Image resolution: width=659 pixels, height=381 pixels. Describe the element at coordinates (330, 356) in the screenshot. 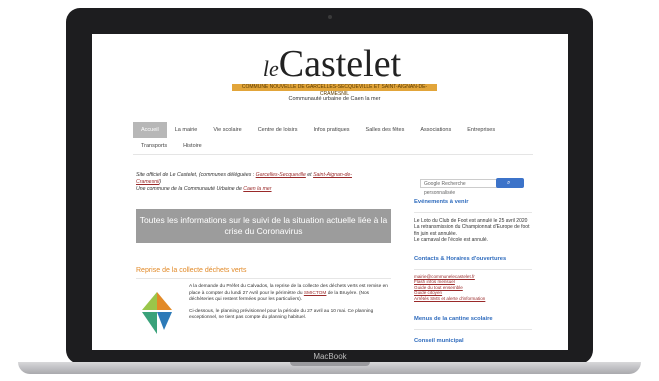

I see `device-brand: MacBook` at that location.